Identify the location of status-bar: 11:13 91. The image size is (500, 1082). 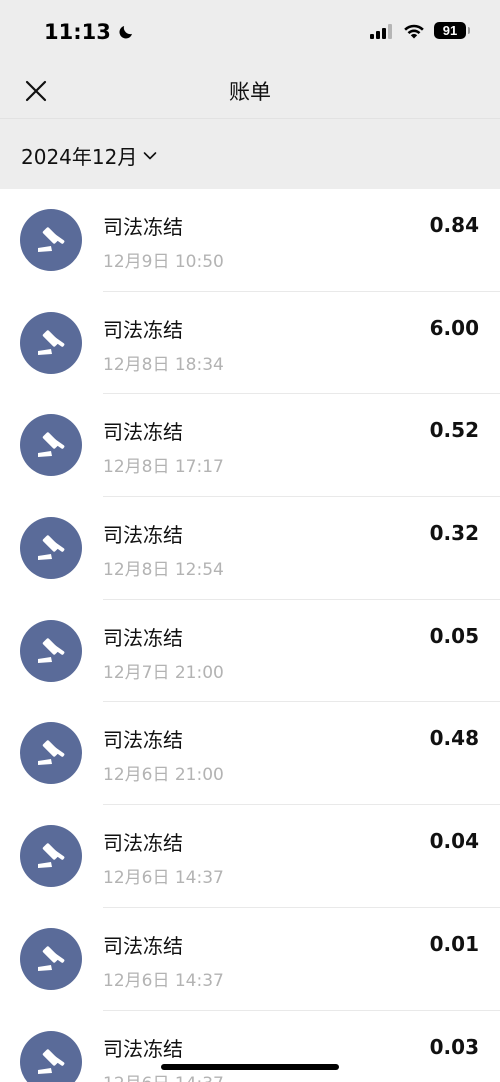
(250, 31).